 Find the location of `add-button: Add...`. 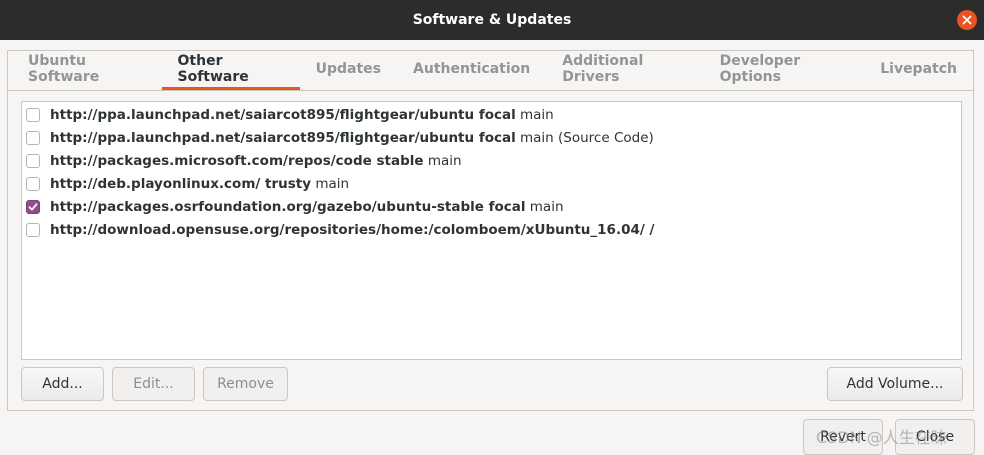

add-button: Add... is located at coordinates (62, 384).